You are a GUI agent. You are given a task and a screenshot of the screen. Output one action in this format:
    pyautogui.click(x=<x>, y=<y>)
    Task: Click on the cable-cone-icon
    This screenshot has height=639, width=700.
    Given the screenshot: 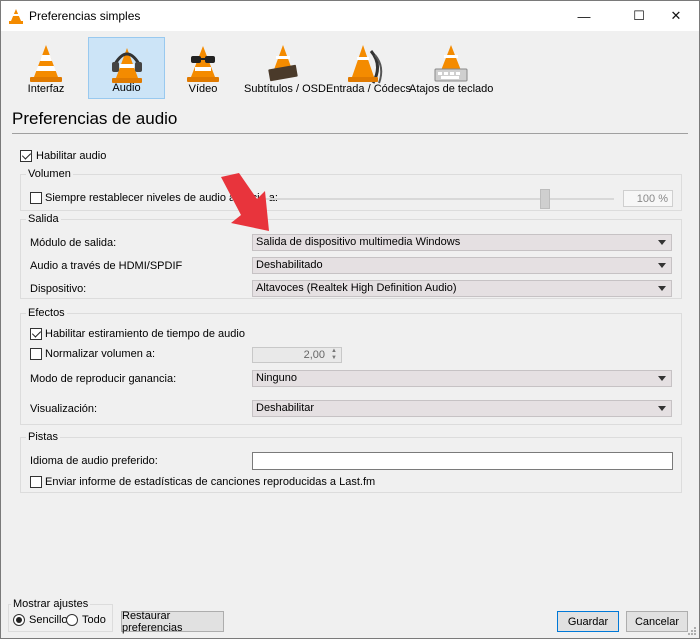 What is the action you would take?
    pyautogui.click(x=365, y=64)
    